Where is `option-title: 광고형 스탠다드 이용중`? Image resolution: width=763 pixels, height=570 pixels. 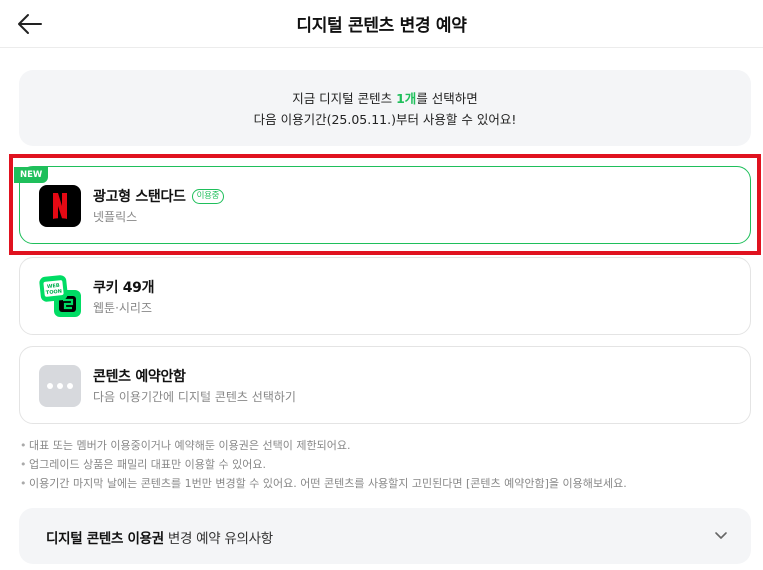 option-title: 광고형 스탠다드 이용중 is located at coordinates (159, 196).